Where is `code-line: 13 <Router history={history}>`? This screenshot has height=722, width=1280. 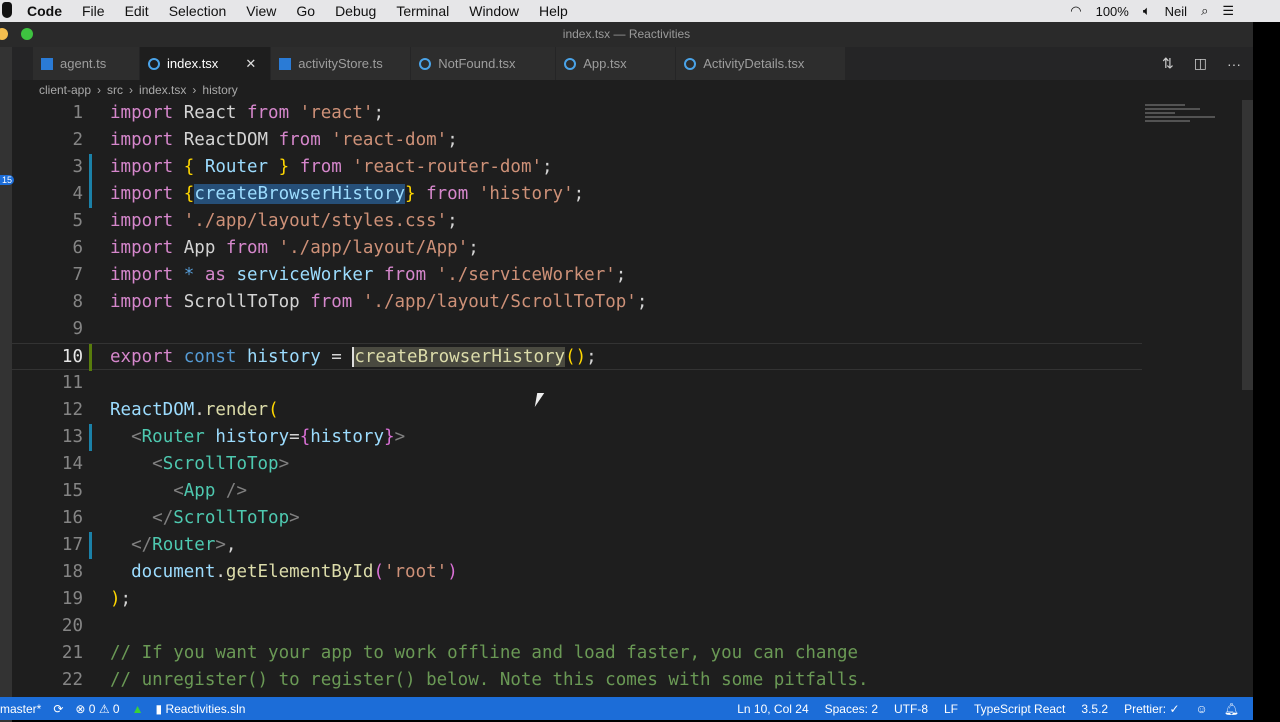
code-line: 13 <Router history={history}> is located at coordinates (577, 437).